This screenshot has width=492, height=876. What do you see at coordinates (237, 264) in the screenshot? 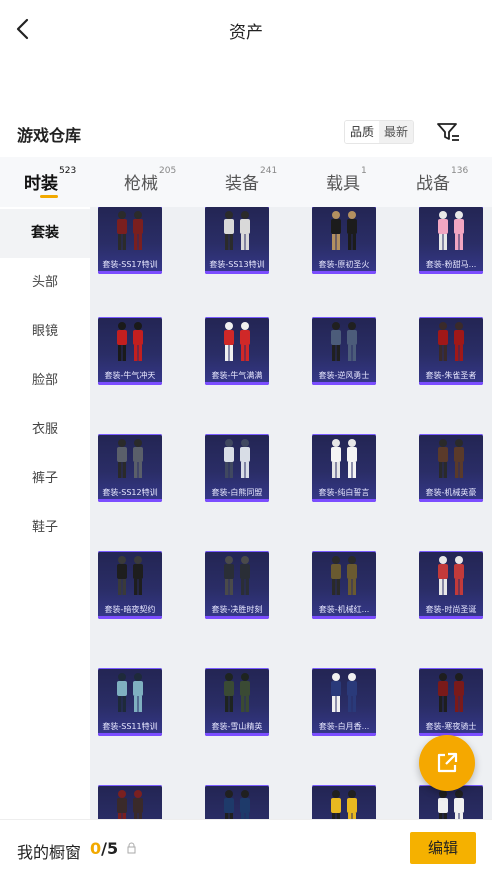
I see `item-name: 套装-SS13特训` at bounding box center [237, 264].